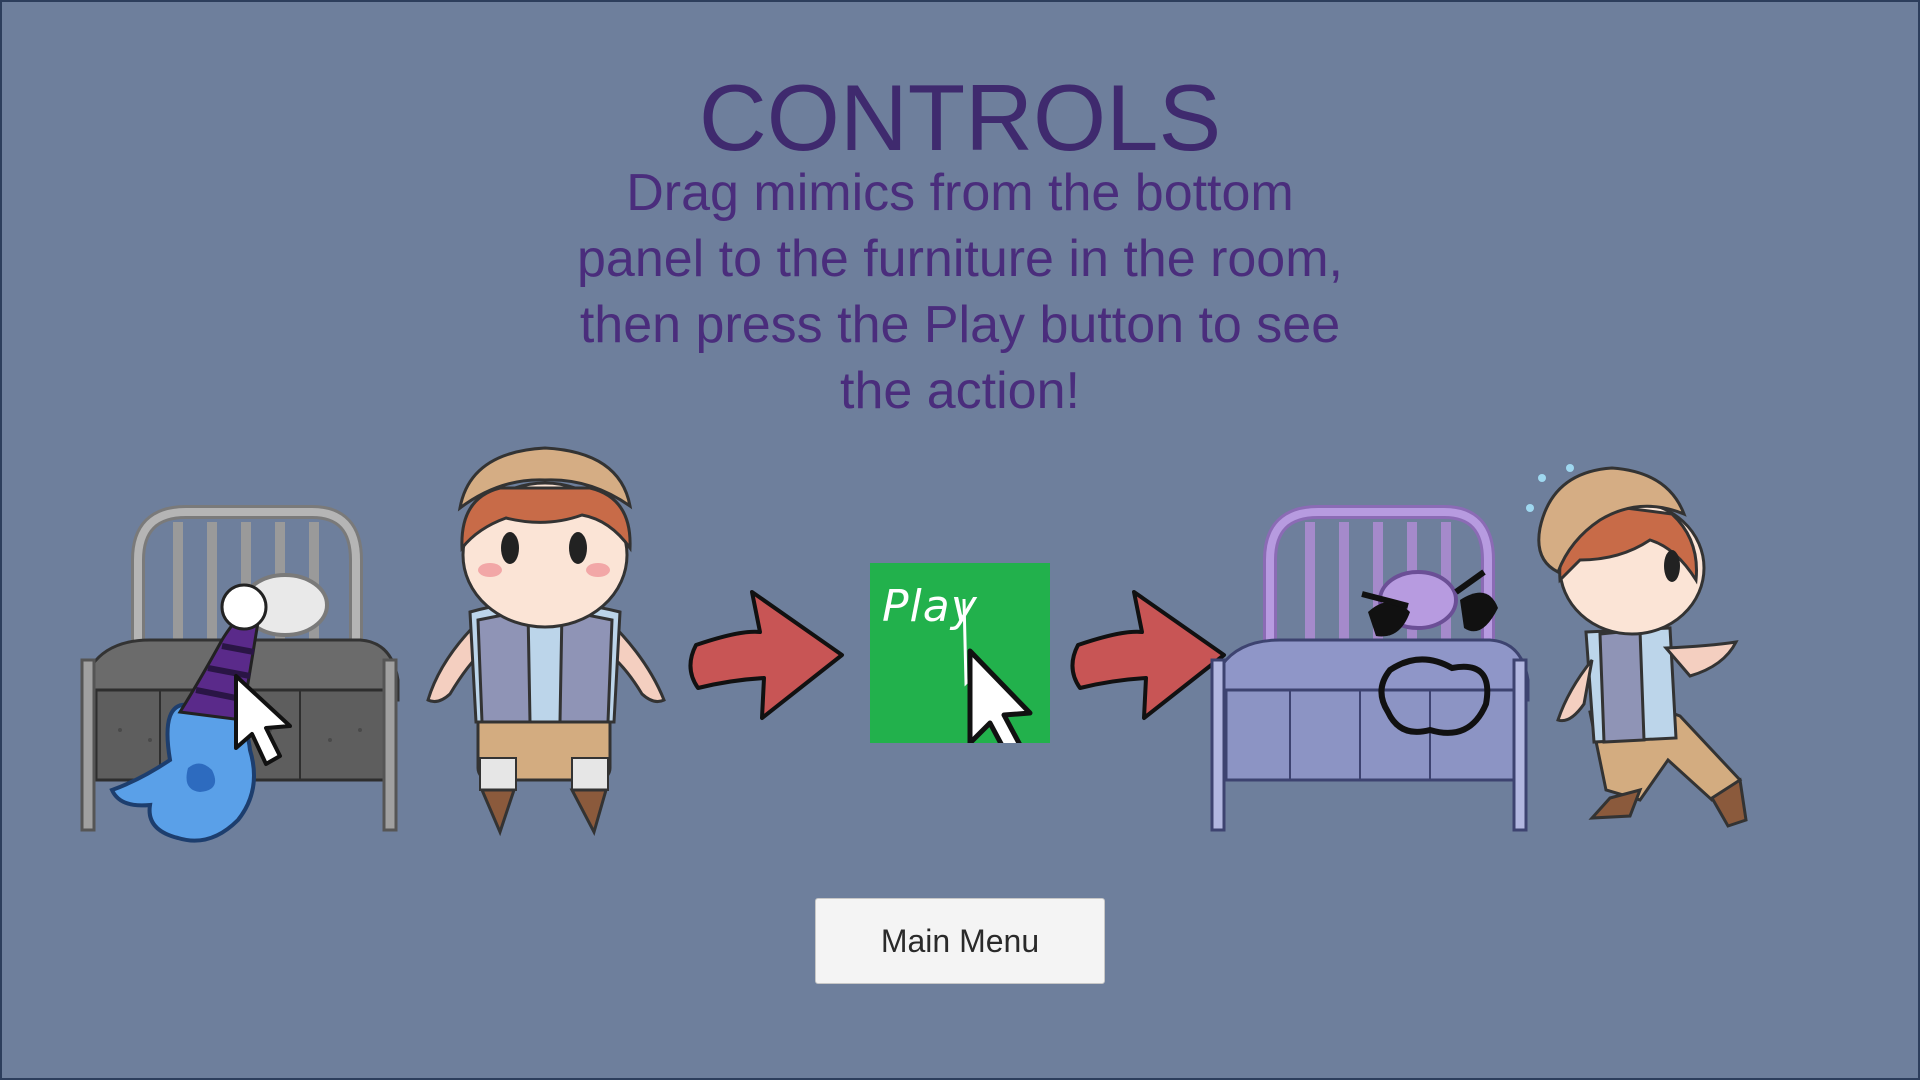 This screenshot has width=1920, height=1080. What do you see at coordinates (960, 653) in the screenshot?
I see `play-button-illustration: Play` at bounding box center [960, 653].